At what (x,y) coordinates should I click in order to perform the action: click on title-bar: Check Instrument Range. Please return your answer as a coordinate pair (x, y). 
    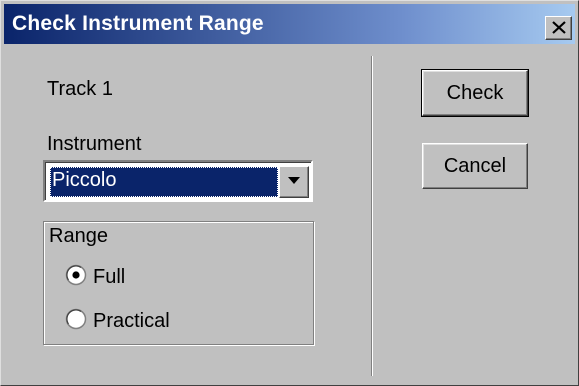
    Looking at the image, I should click on (289, 24).